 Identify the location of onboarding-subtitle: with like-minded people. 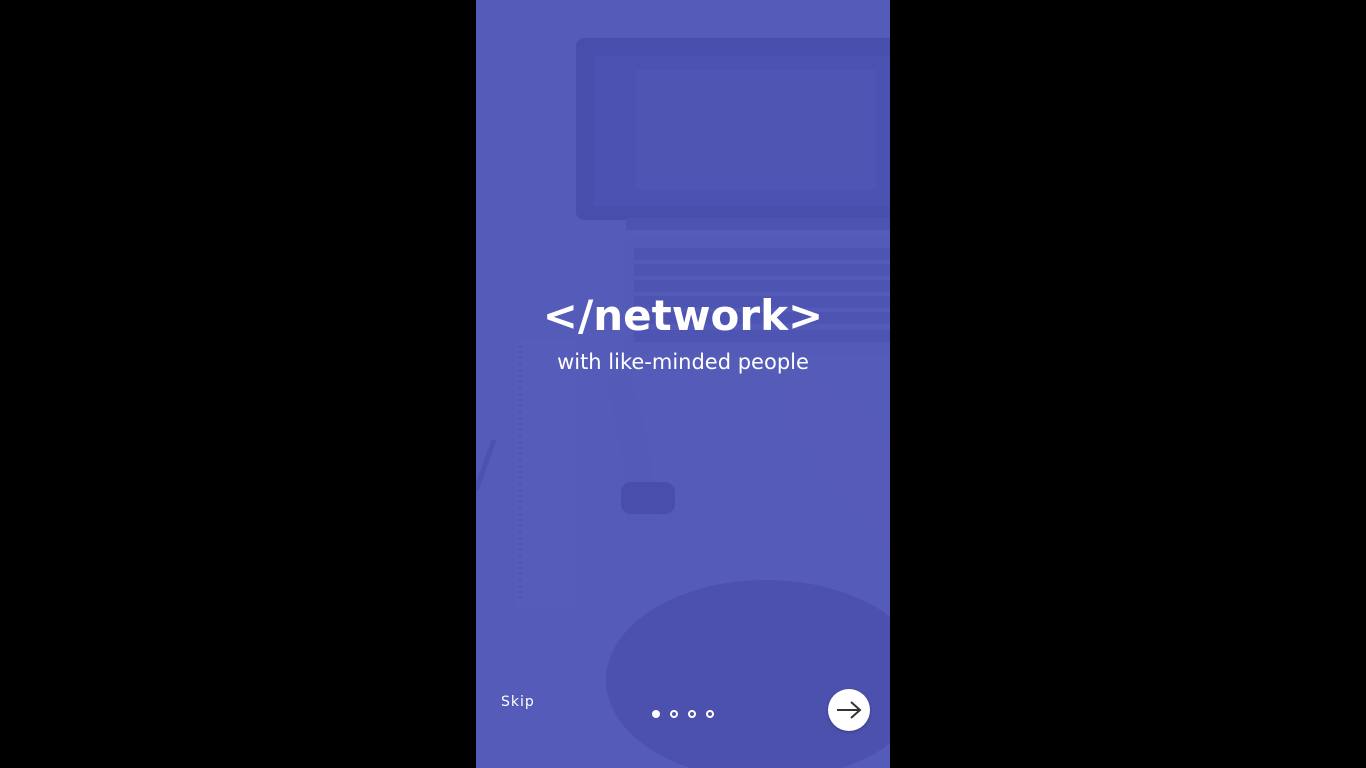
(683, 362).